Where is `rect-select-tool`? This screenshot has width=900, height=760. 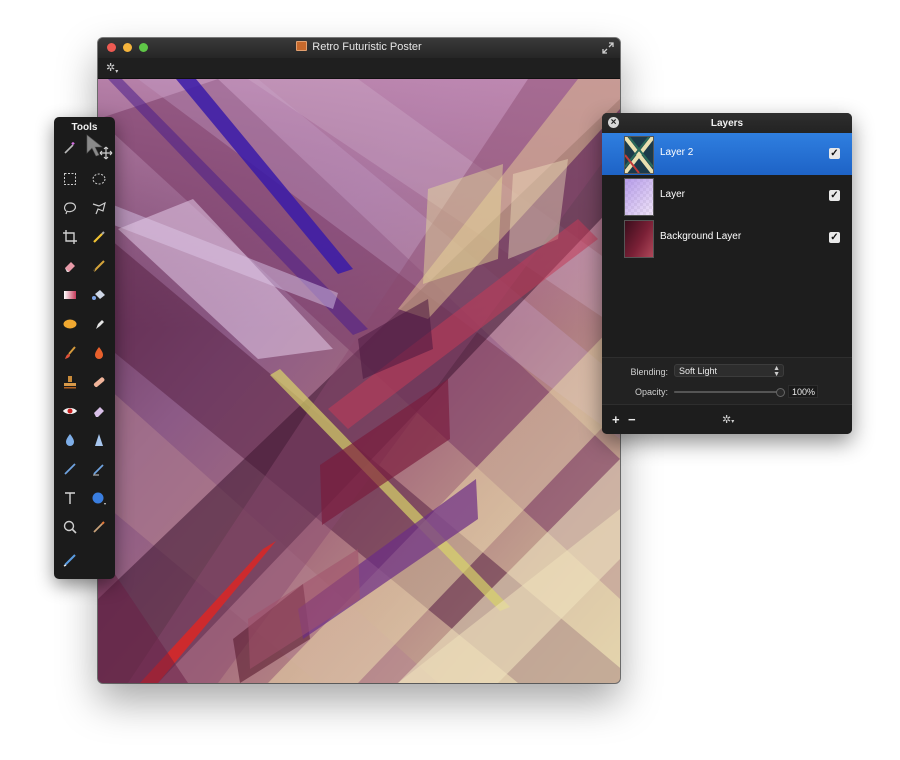 rect-select-tool is located at coordinates (70, 179).